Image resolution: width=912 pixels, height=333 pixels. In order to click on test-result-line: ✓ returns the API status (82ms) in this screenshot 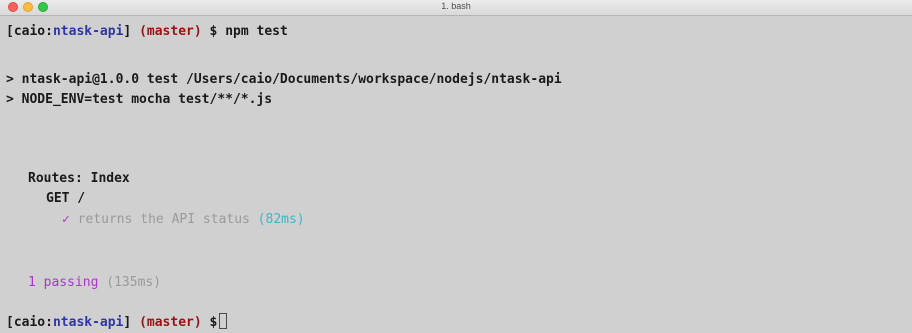, I will do `click(183, 220)`.